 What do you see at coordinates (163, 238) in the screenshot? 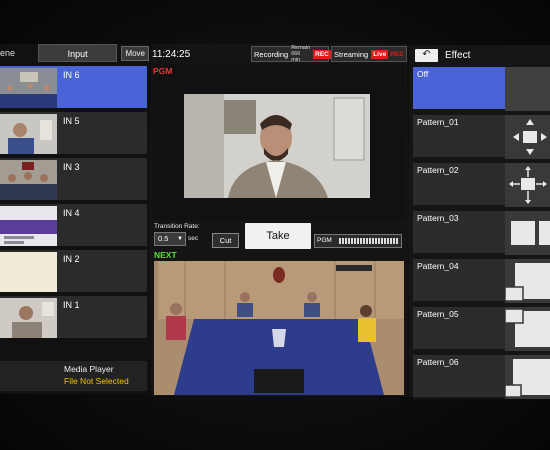
I see `transition-rate-value: 0.5` at bounding box center [163, 238].